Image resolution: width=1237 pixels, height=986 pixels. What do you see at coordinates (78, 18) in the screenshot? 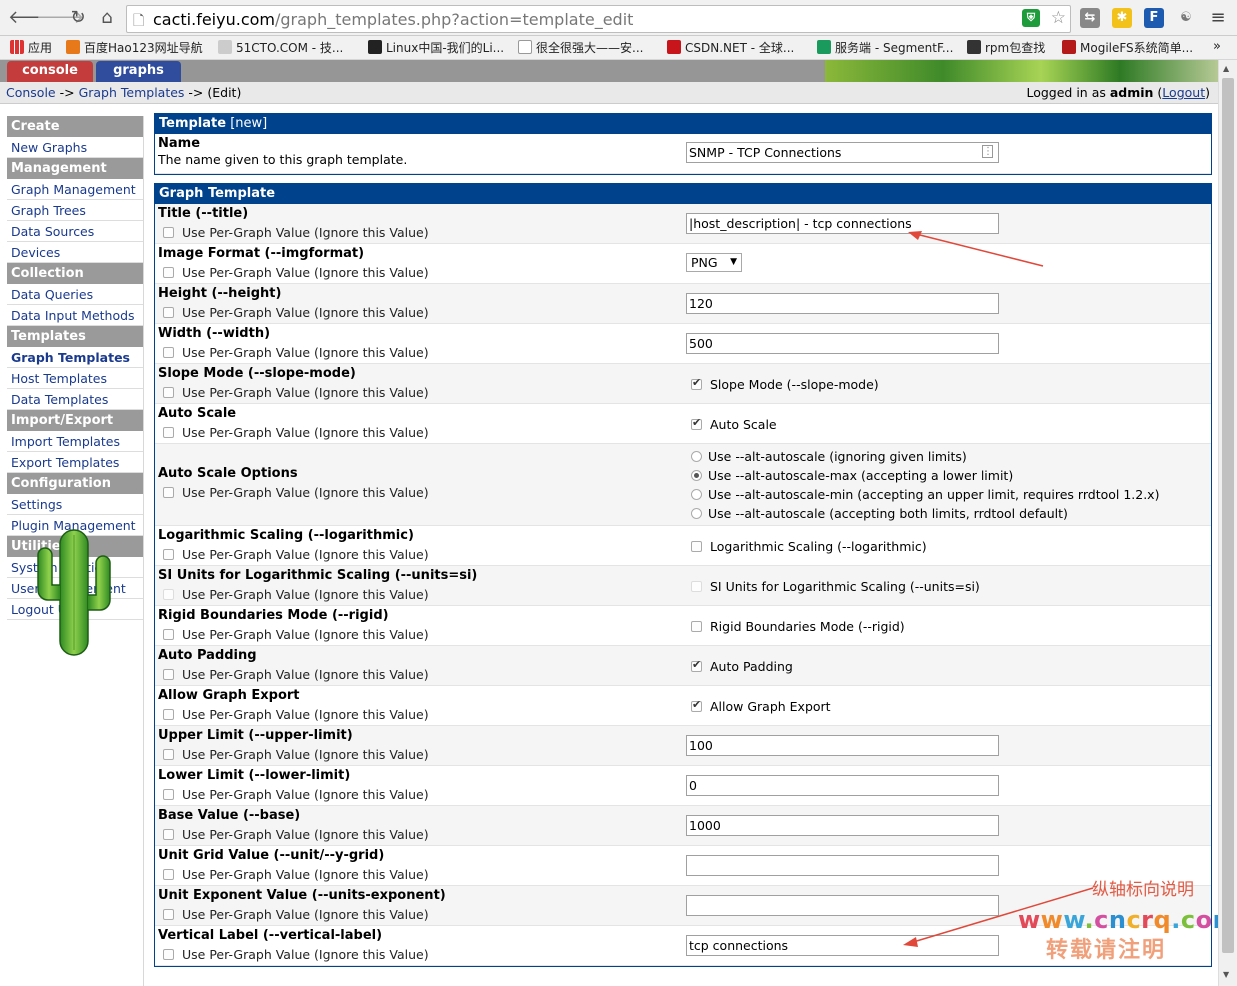
I see `reload-icon: ↻` at bounding box center [78, 18].